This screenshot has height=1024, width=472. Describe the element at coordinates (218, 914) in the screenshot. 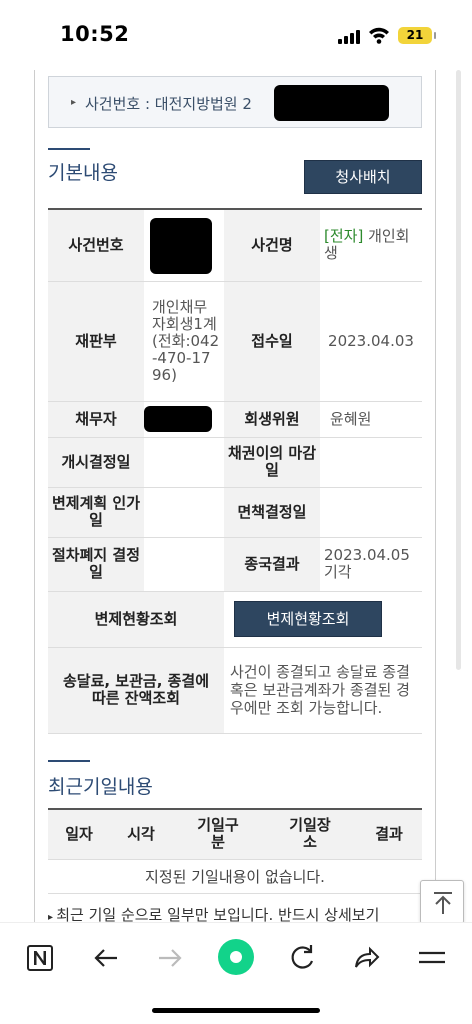

I see `recent-note-text: 최근 기일 순으로 일부만 보입니다. 반드시 상세보기` at that location.